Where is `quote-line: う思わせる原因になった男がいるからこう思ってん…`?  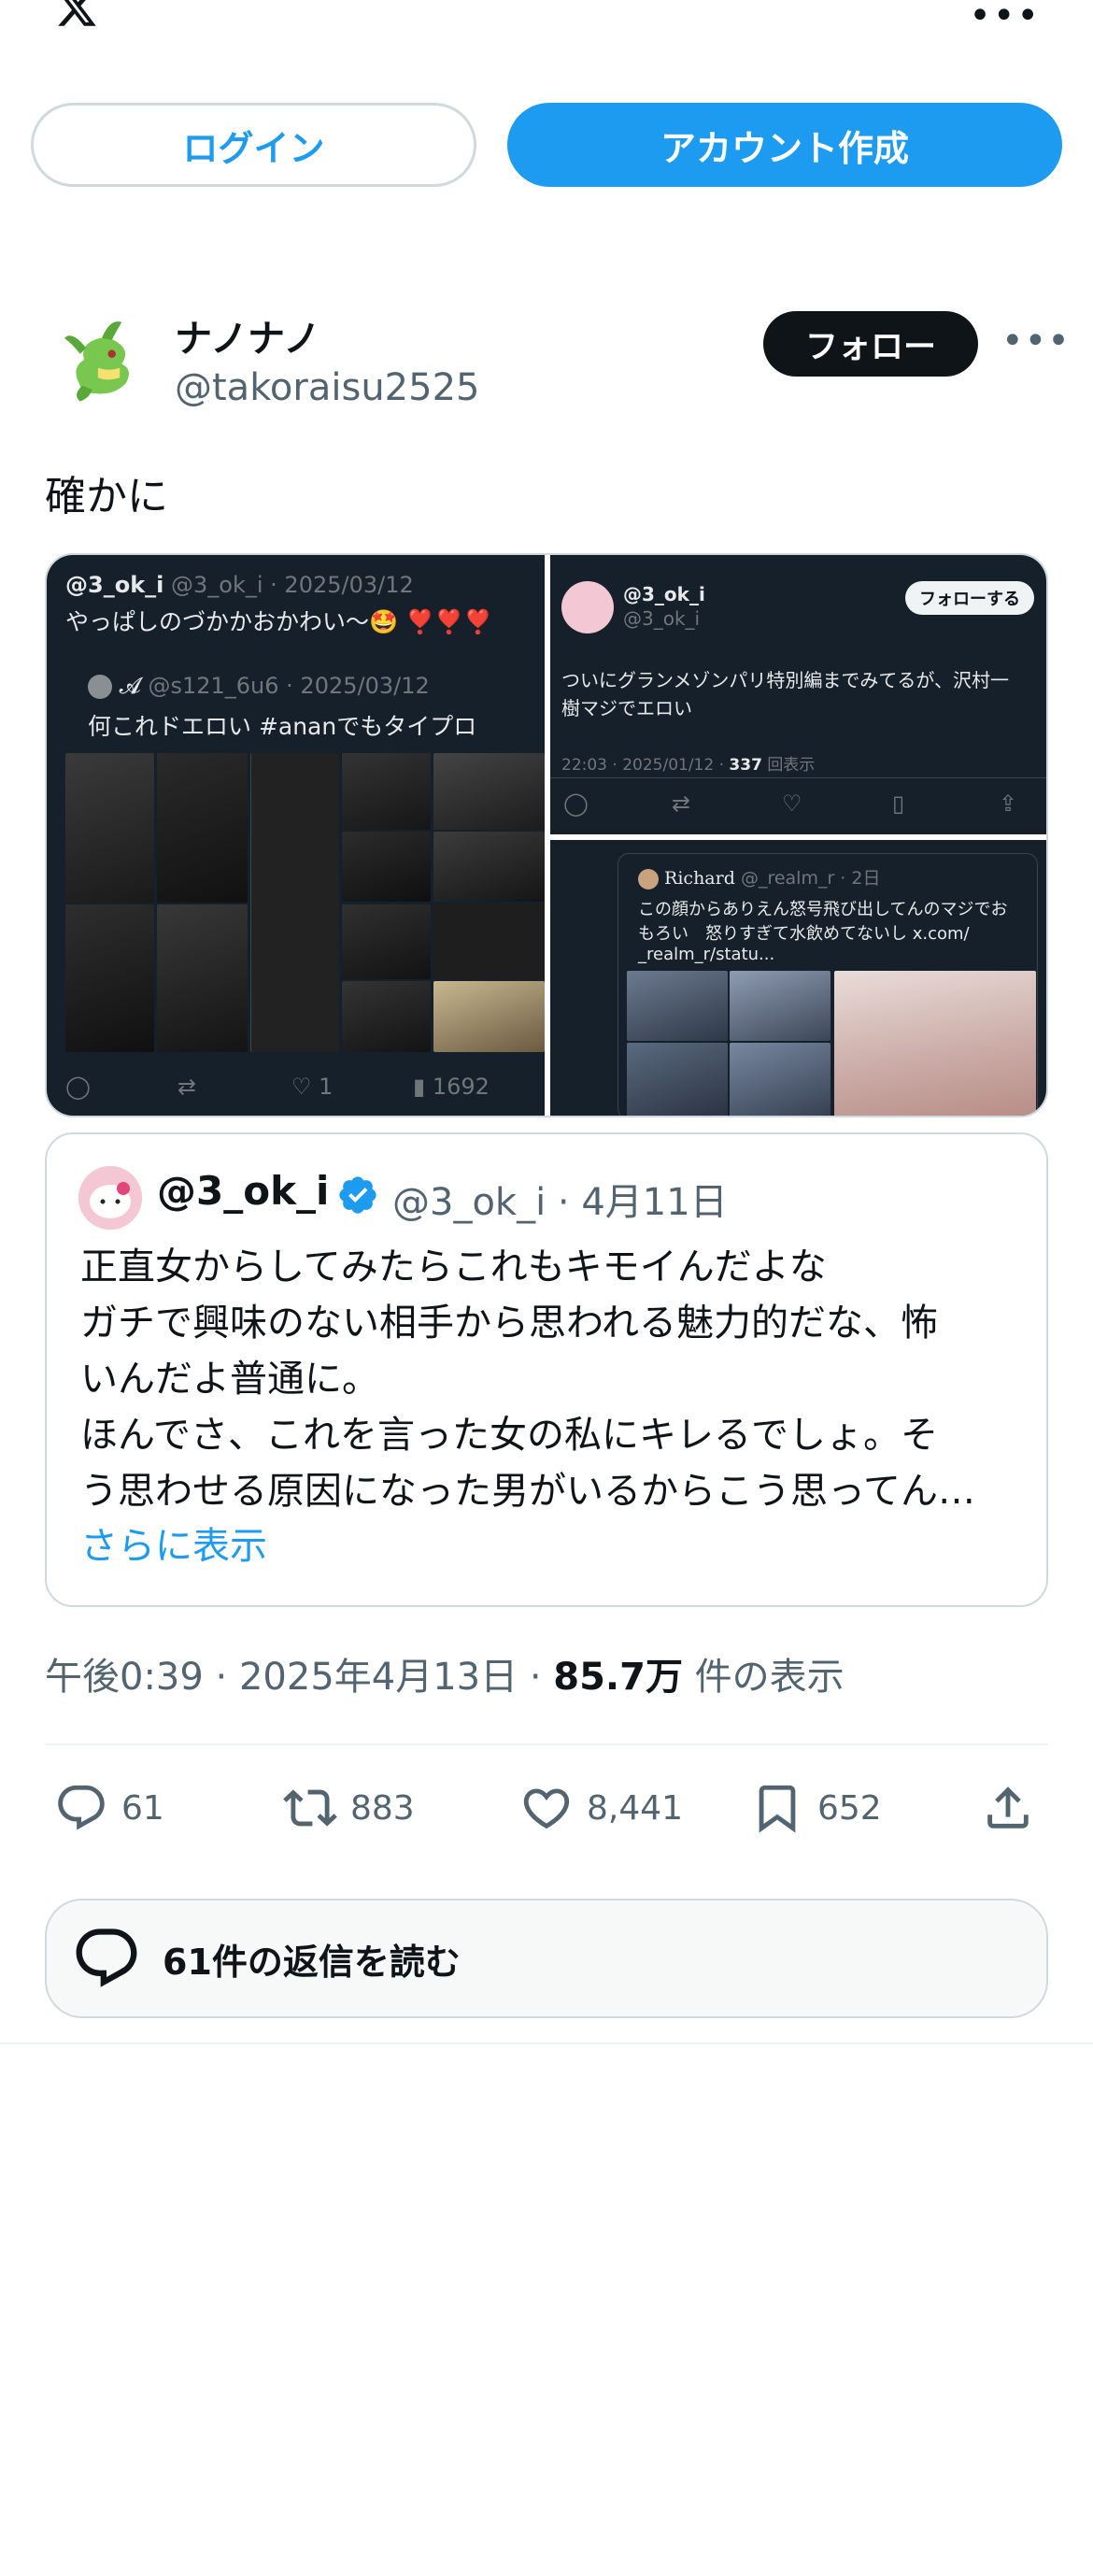 quote-line: う思わせる原因になった男がいるからこう思ってん… is located at coordinates (527, 1492).